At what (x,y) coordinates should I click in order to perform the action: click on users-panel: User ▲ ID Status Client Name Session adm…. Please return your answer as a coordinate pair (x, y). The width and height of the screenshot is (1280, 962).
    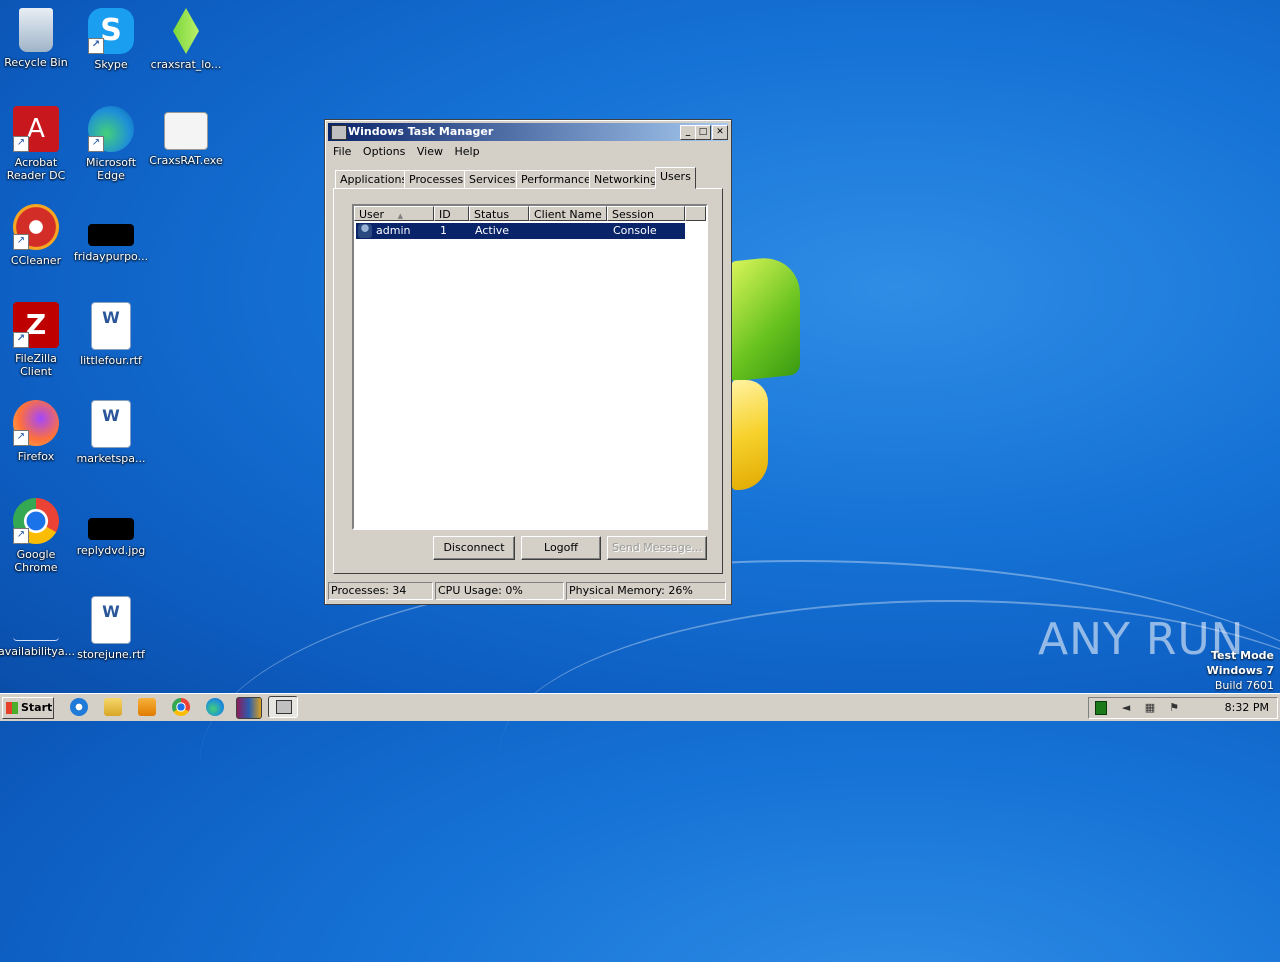
    Looking at the image, I should click on (528, 381).